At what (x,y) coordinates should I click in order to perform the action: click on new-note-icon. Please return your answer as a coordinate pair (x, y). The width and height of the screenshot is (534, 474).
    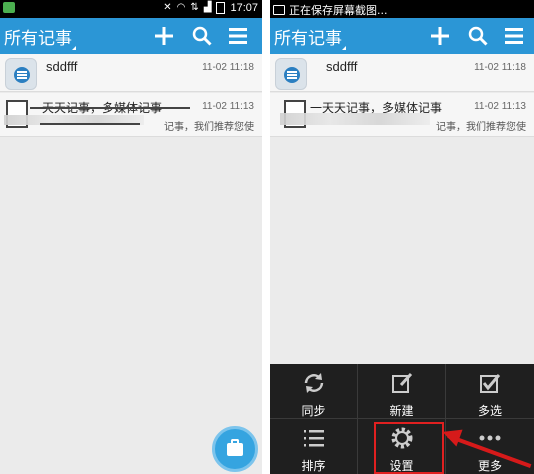
    Looking at the image, I should click on (401, 382).